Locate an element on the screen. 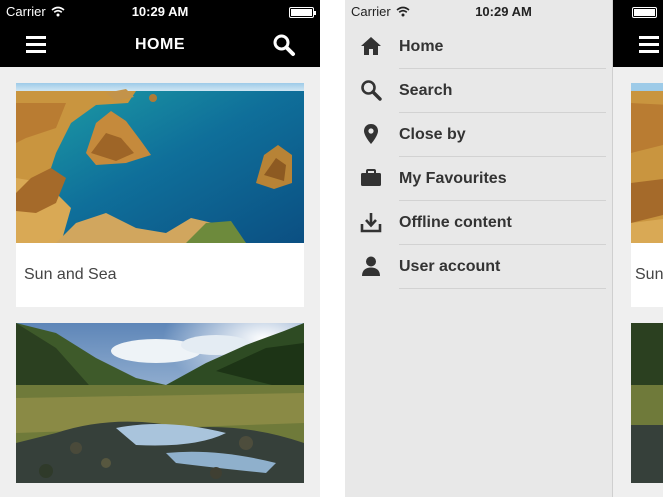 Image resolution: width=663 pixels, height=497 pixels. menu-item-home: Home is located at coordinates (478, 47).